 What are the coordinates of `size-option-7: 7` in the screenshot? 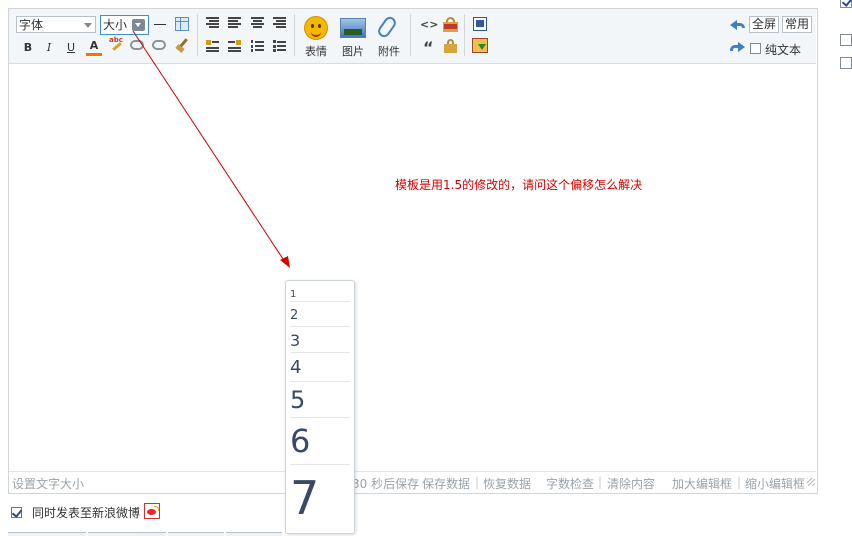 It's located at (320, 498).